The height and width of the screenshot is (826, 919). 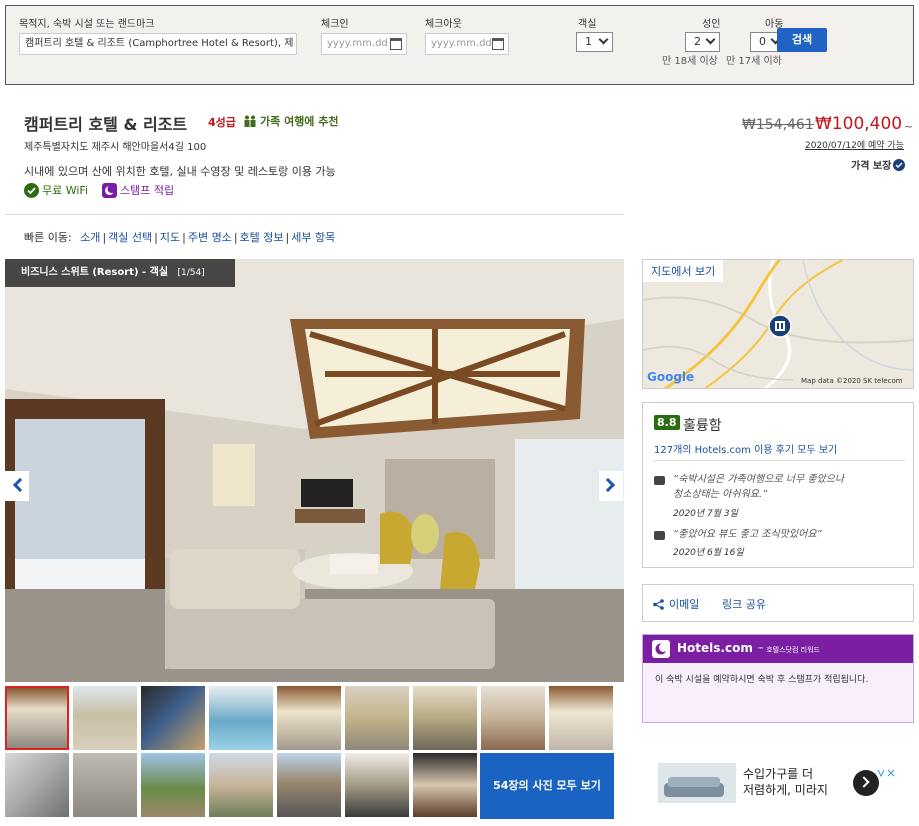 I want to click on ad-line: 수입가구를 더, so click(x=778, y=774).